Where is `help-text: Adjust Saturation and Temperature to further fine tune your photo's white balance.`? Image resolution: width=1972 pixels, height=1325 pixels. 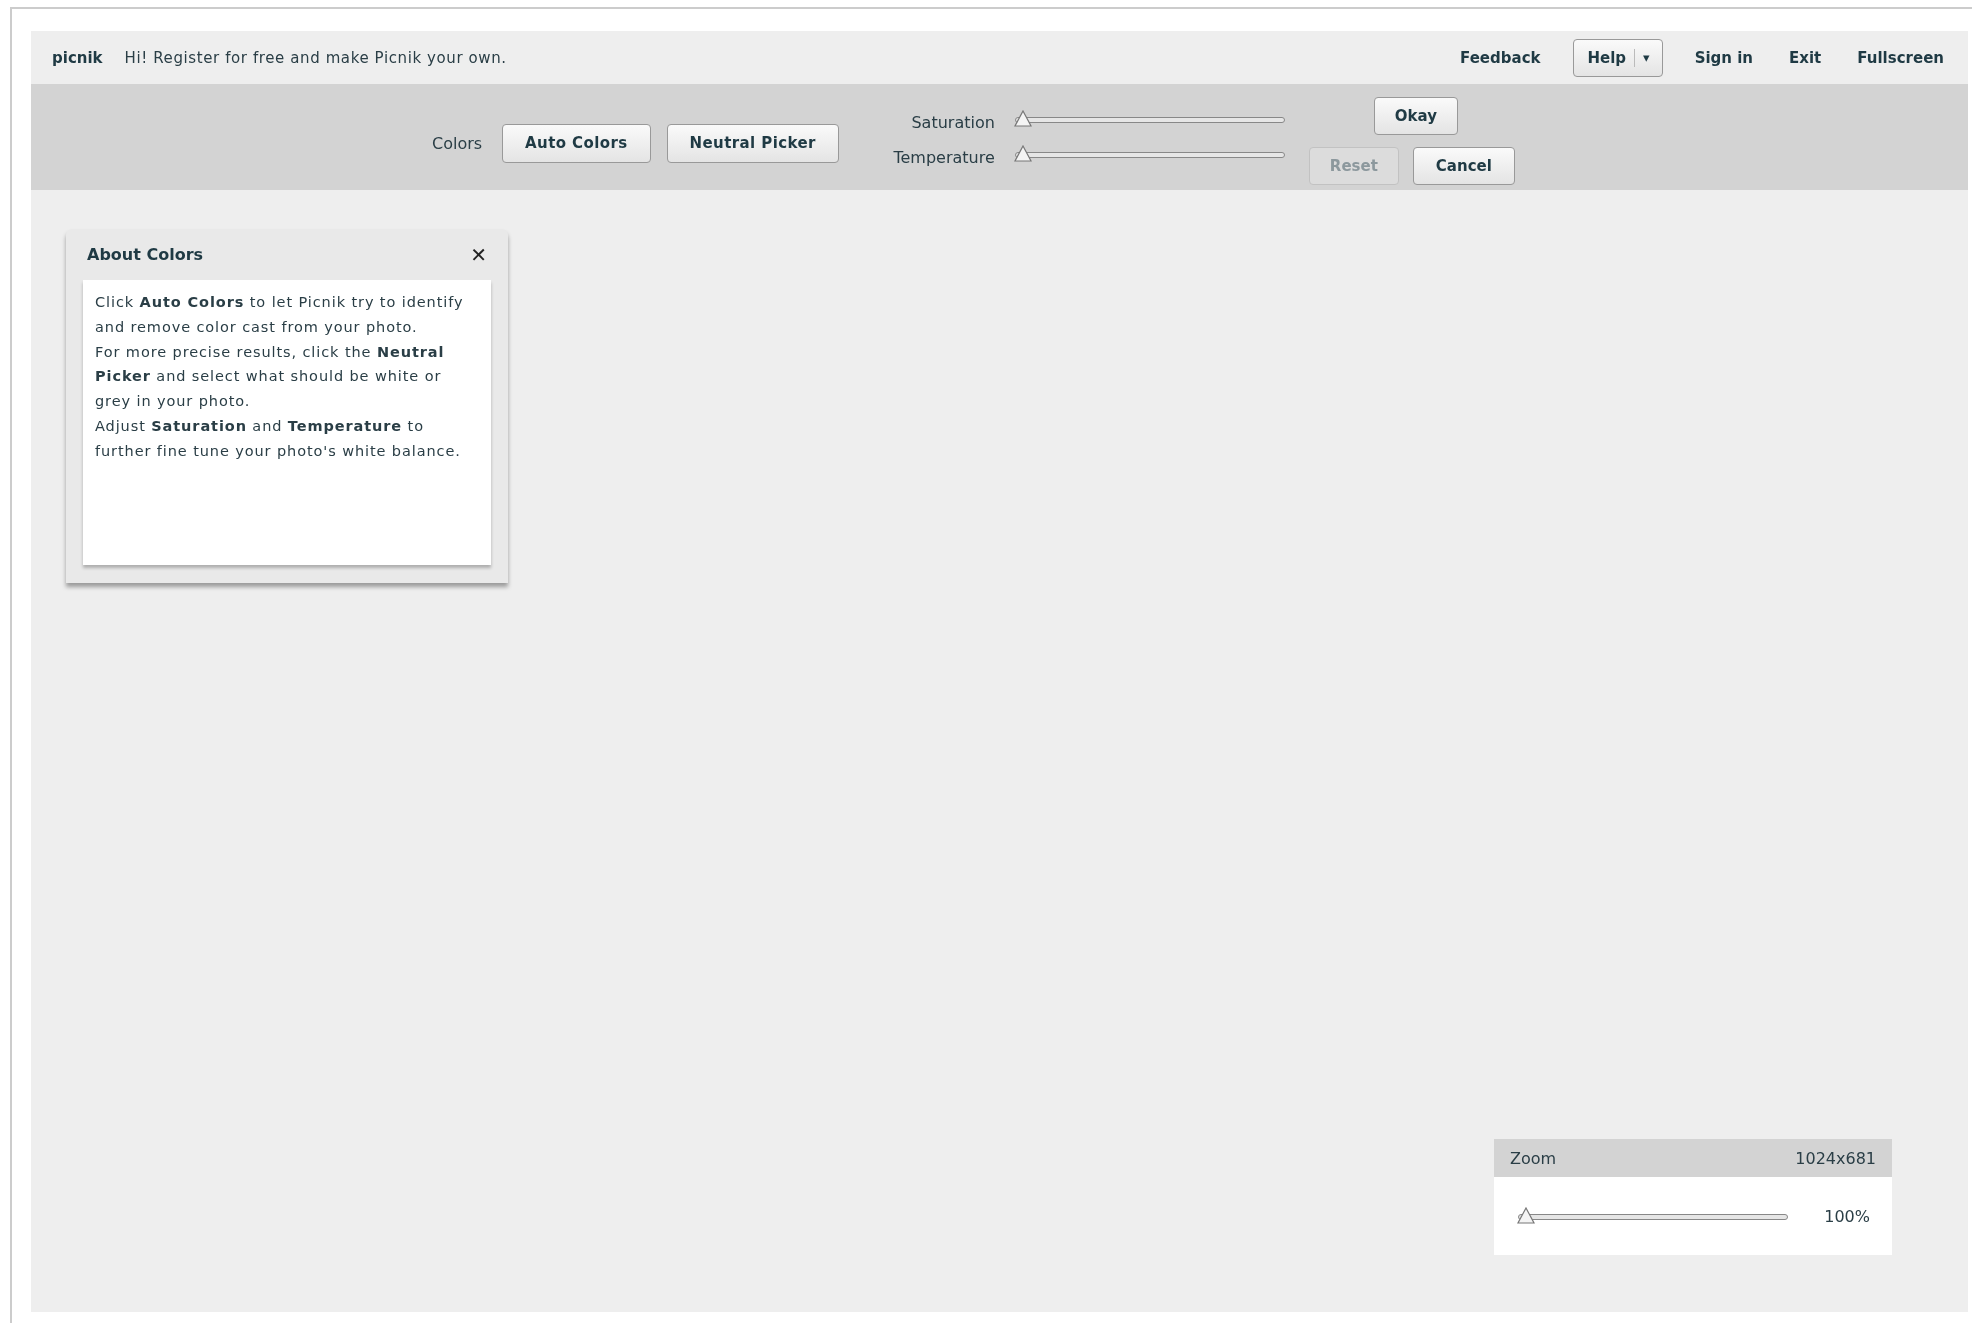
help-text: Adjust Saturation and Temperature to further fine tune your photo's white balance. is located at coordinates (278, 439).